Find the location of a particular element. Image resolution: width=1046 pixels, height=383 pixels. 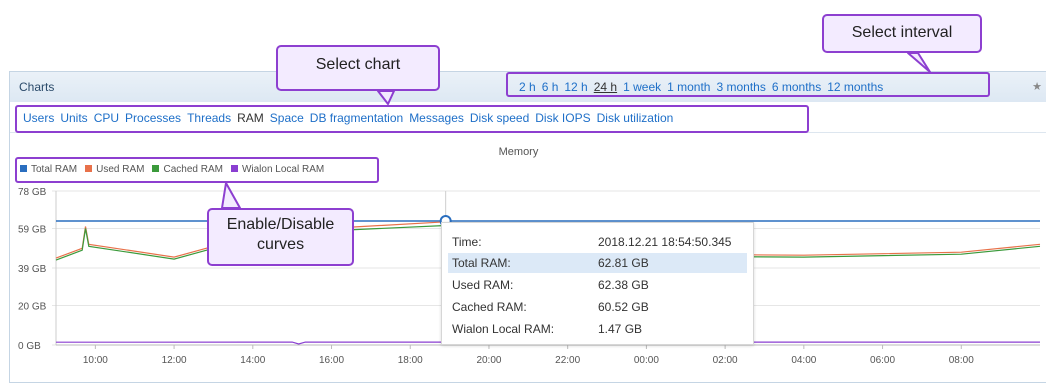

x-tick-label: 06:00 is located at coordinates (882, 360).